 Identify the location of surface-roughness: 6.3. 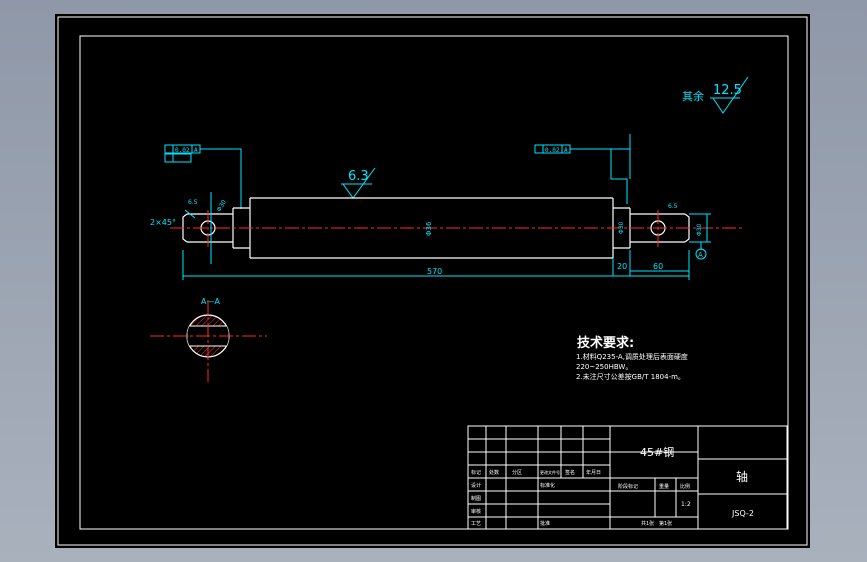
(358, 183).